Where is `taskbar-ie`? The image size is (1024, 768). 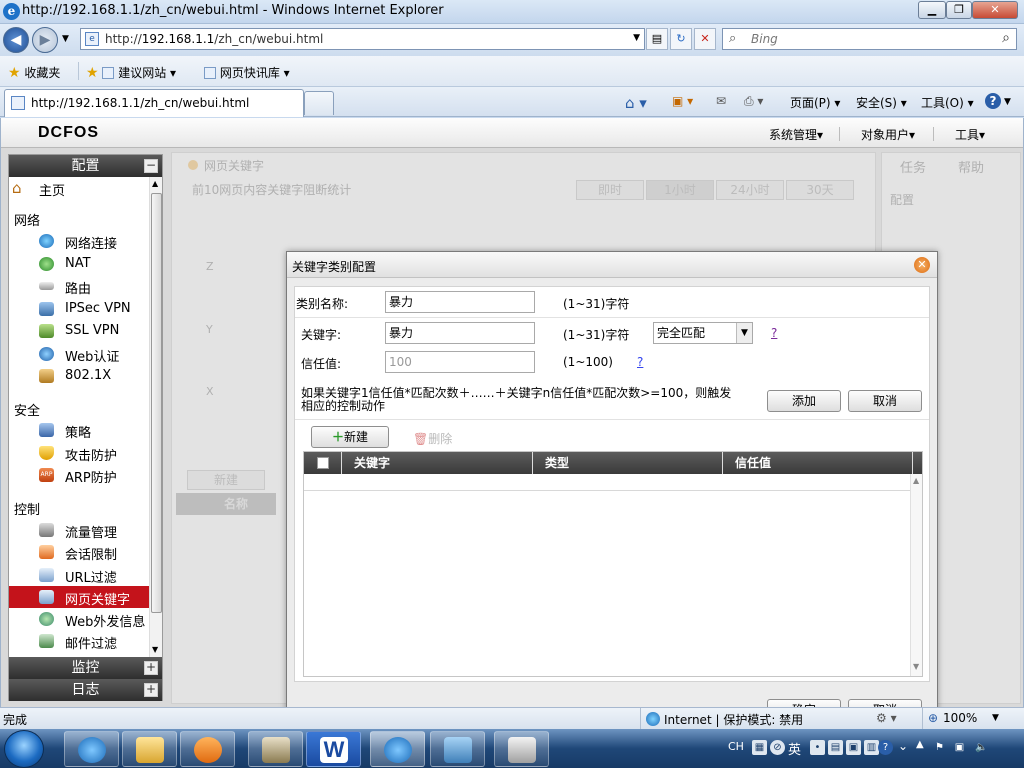
taskbar-ie is located at coordinates (91, 749).